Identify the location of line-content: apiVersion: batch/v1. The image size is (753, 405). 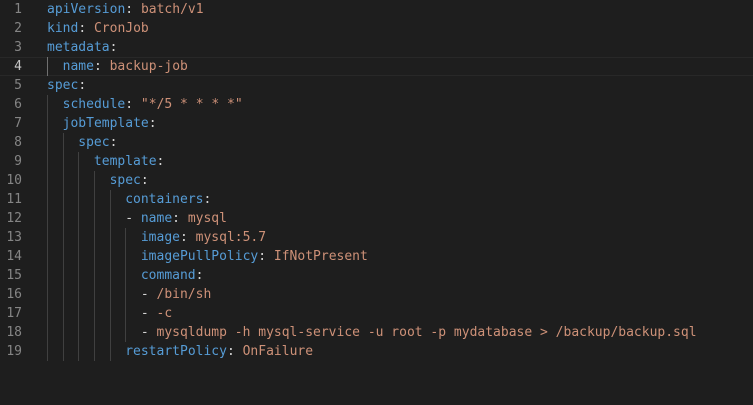
(125, 9).